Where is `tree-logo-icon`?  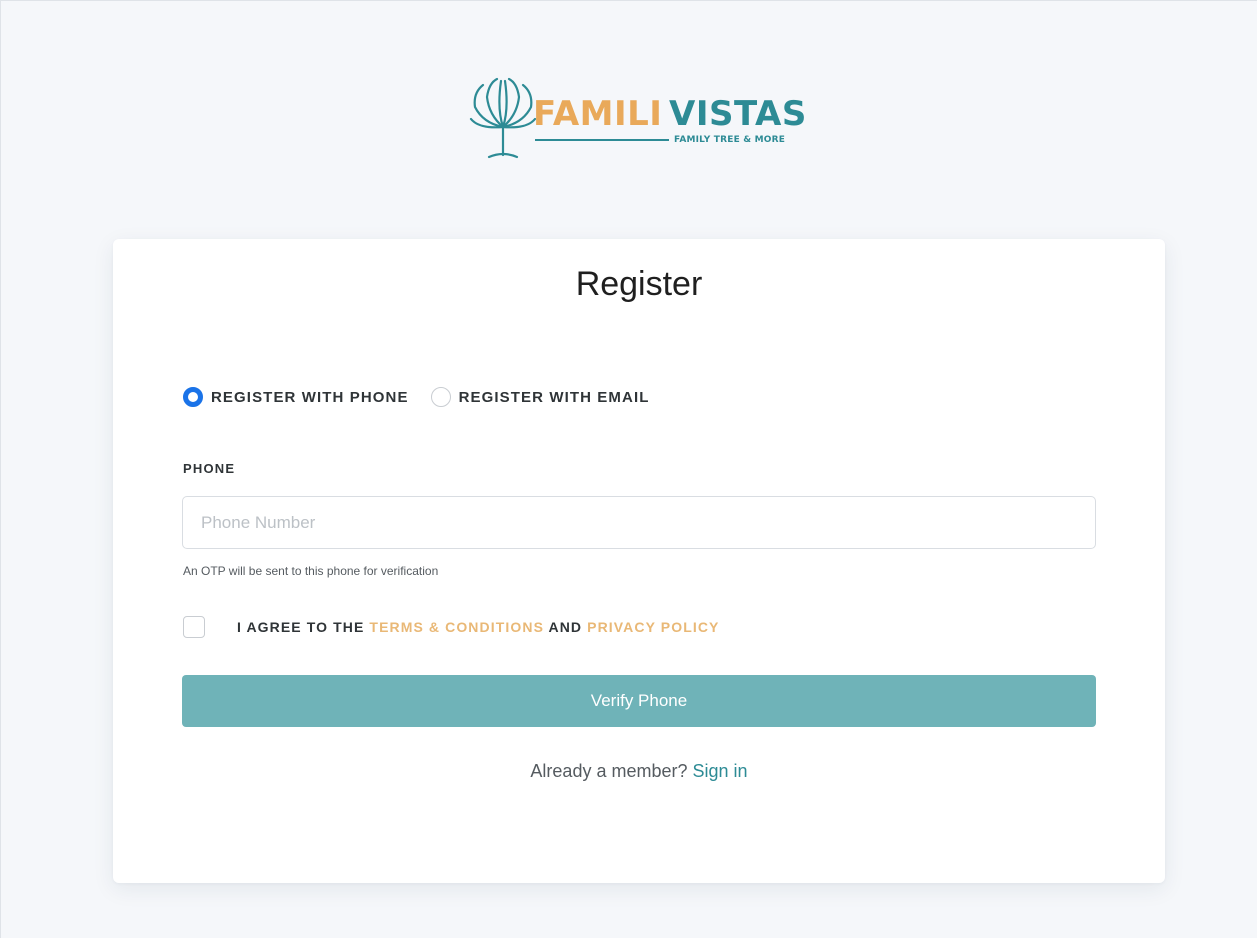 tree-logo-icon is located at coordinates (503, 118).